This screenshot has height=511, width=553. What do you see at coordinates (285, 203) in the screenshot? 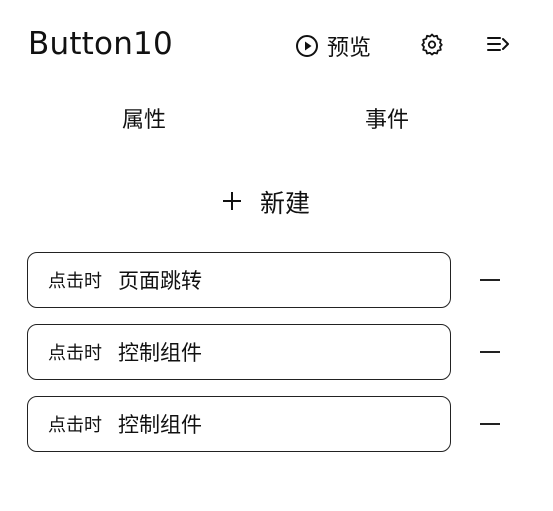
I see `new-event-label: 新建` at bounding box center [285, 203].